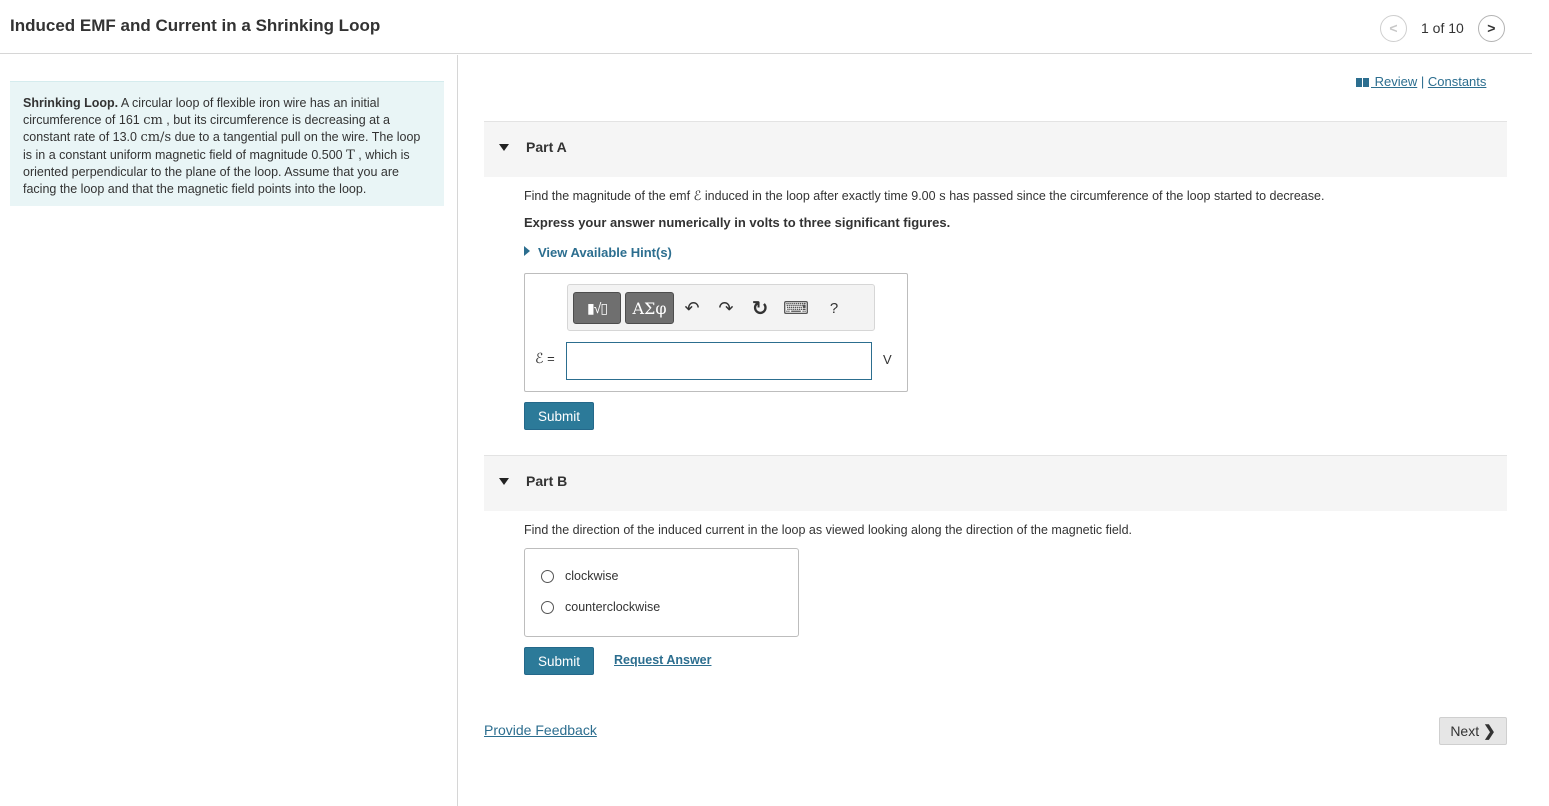 Image resolution: width=1549 pixels, height=806 pixels. I want to click on caret-right-icon, so click(527, 251).